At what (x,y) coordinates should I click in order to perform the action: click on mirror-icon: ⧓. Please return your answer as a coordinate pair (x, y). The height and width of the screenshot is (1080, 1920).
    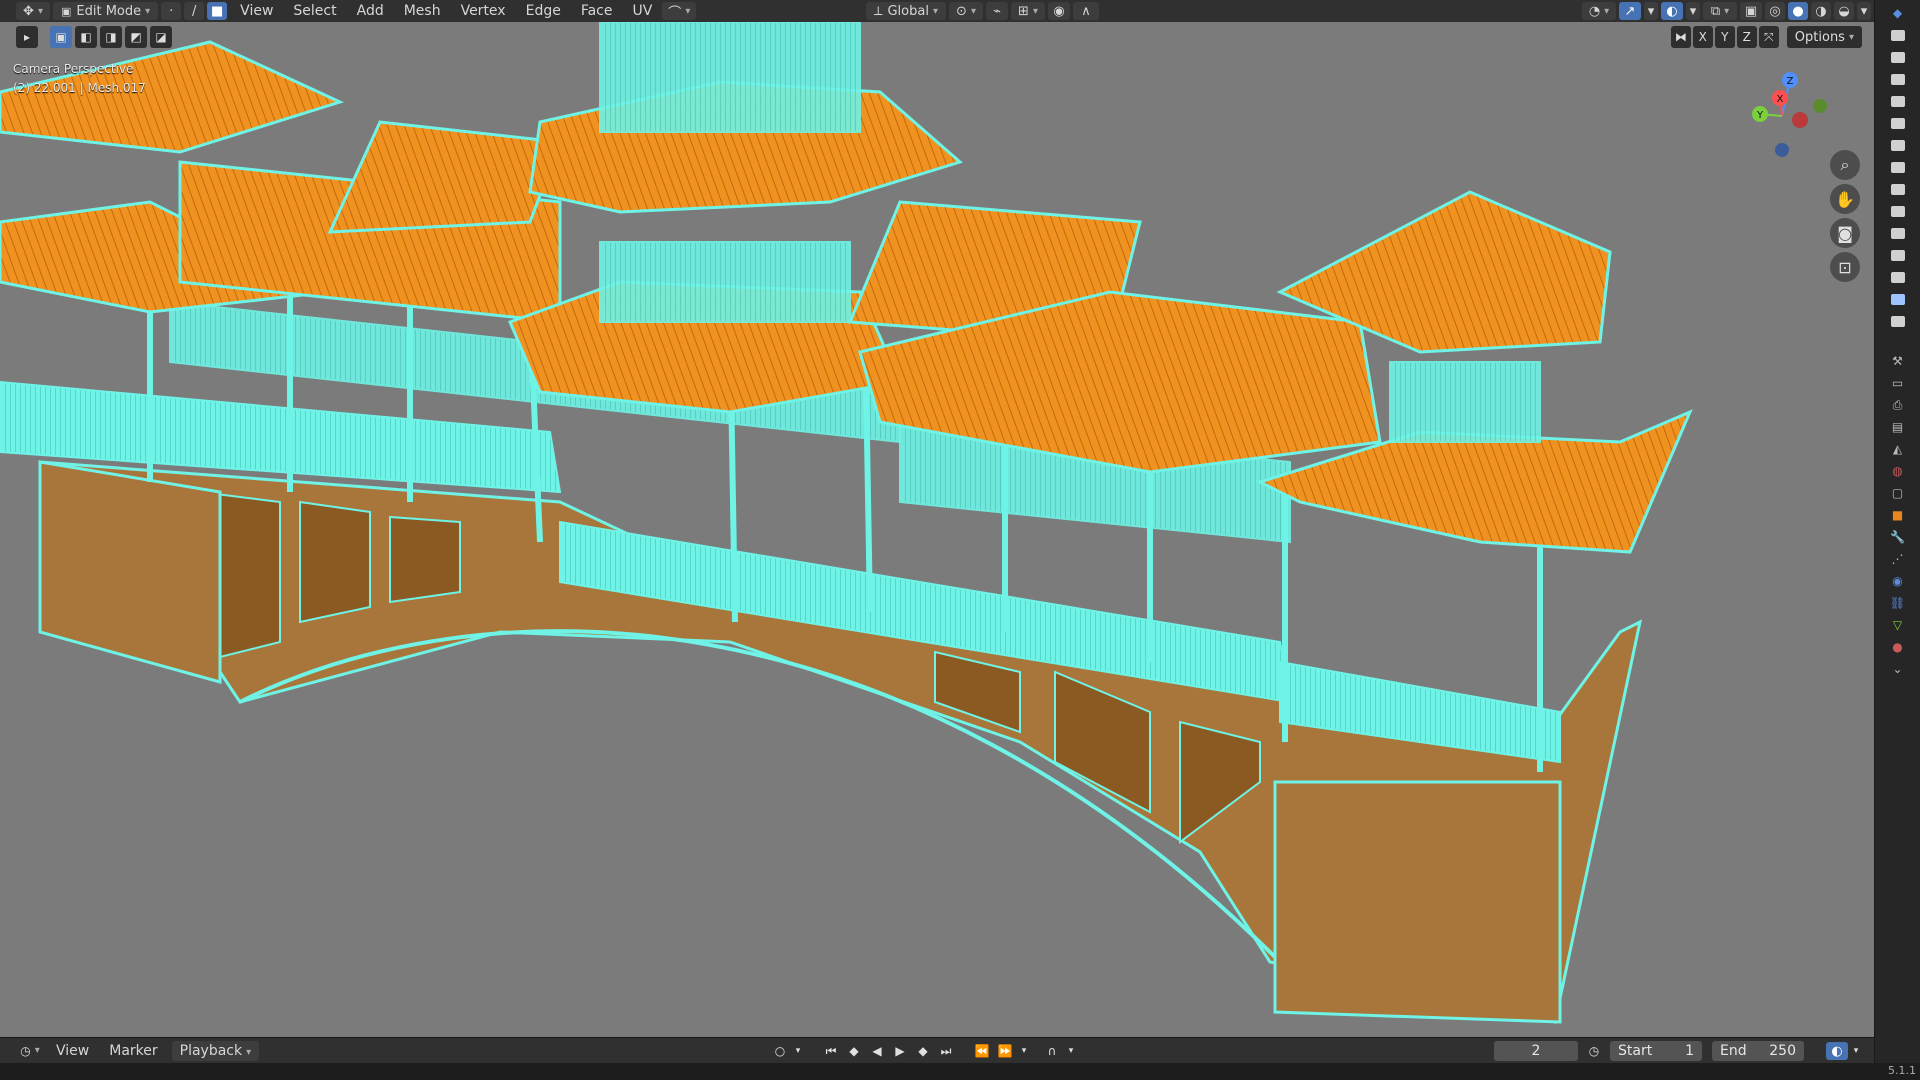
    Looking at the image, I should click on (1680, 37).